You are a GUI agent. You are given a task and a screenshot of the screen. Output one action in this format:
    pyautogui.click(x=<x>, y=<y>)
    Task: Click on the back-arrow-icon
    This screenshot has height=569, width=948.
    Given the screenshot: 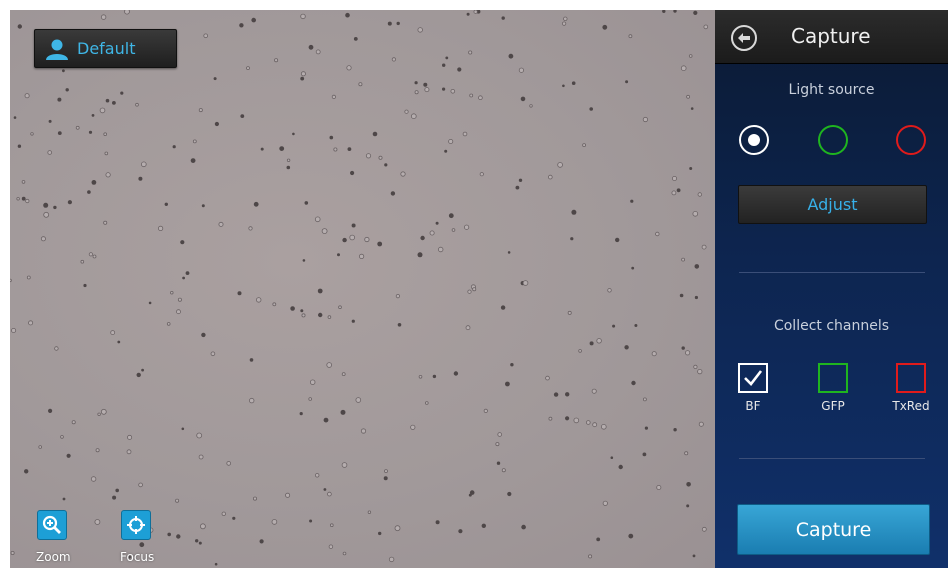 What is the action you would take?
    pyautogui.click(x=744, y=38)
    